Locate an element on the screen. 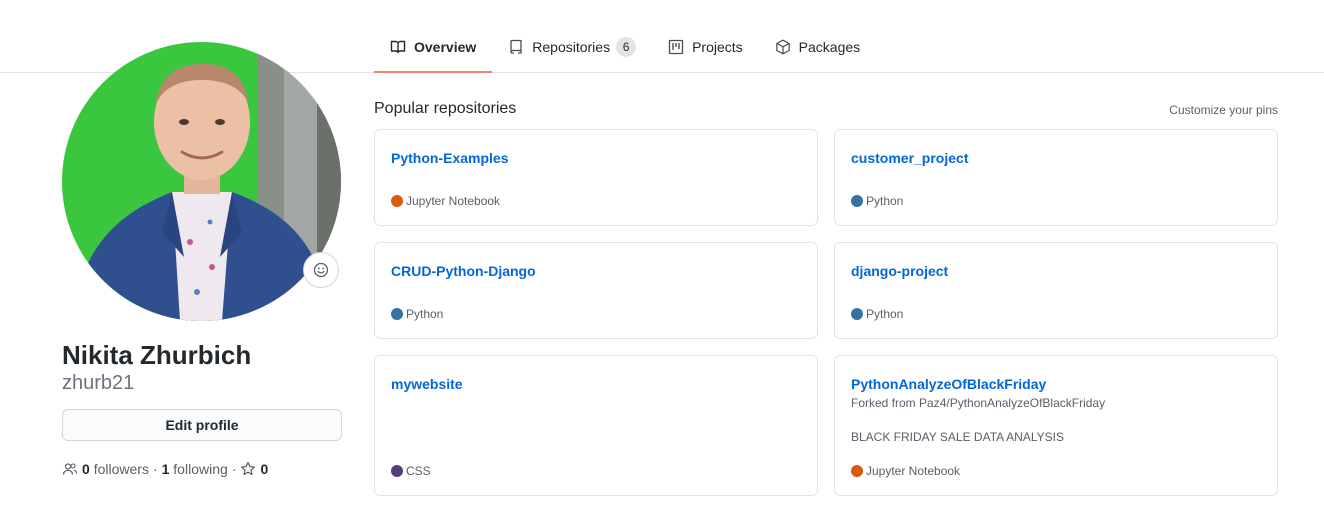  repo-link: mywebsite is located at coordinates (427, 384).